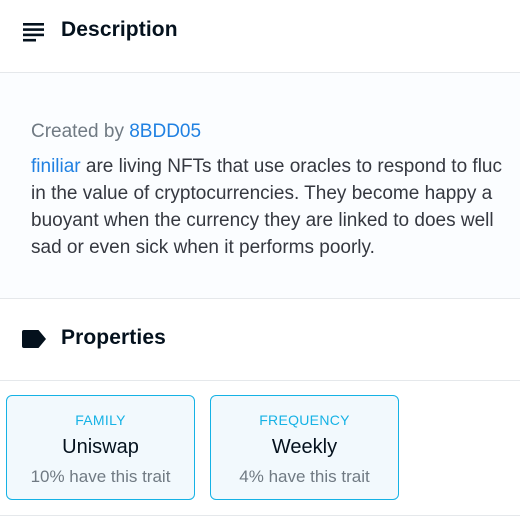 The image size is (520, 520). I want to click on trait-type: FREQUENCY, so click(304, 420).